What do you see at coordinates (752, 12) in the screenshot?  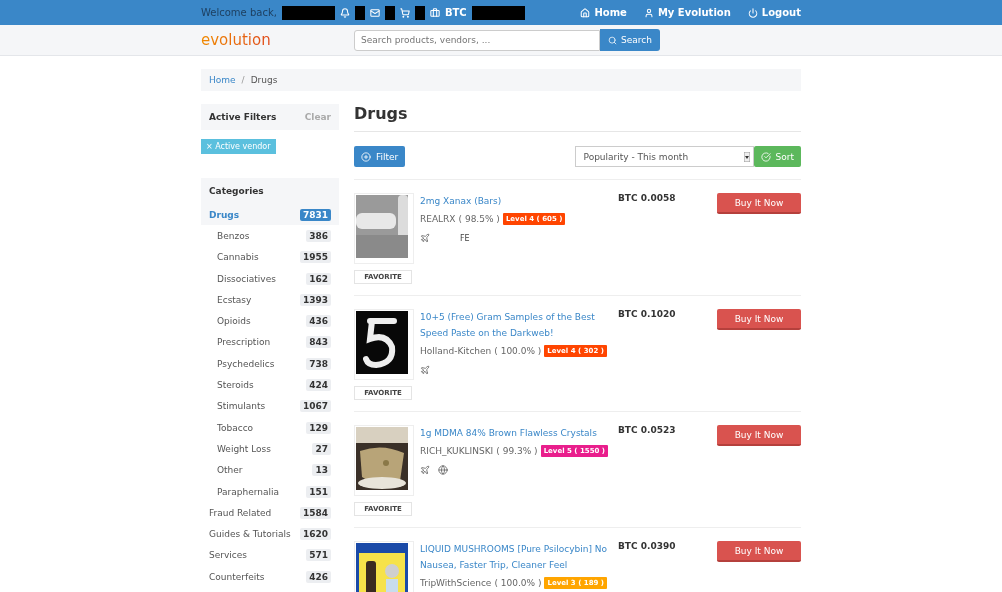 I see `power-icon` at bounding box center [752, 12].